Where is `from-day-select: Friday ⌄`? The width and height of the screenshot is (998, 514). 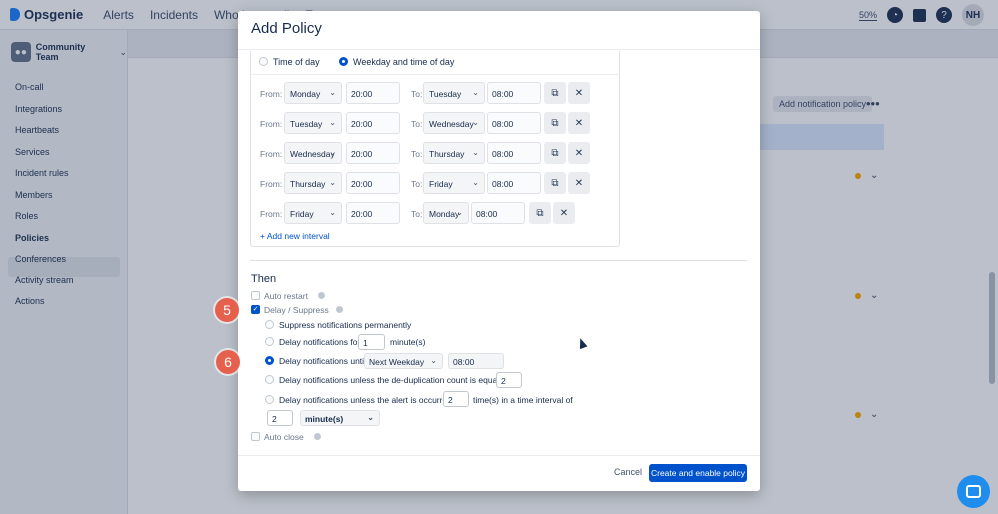
from-day-select: Friday ⌄ is located at coordinates (313, 213).